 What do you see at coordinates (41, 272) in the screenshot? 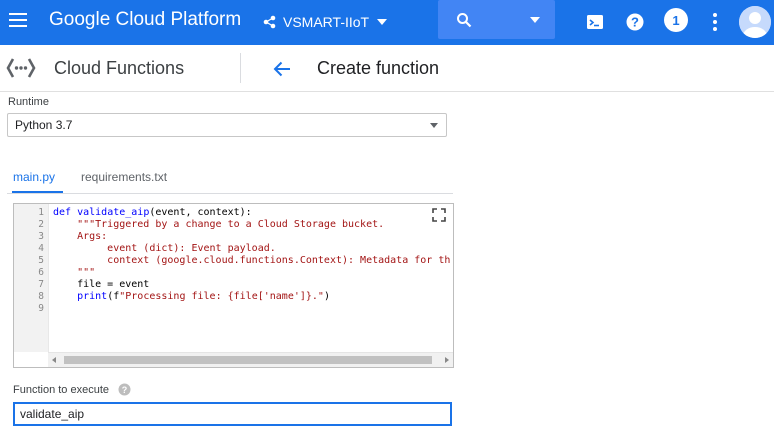
I see `line-number: 6` at bounding box center [41, 272].